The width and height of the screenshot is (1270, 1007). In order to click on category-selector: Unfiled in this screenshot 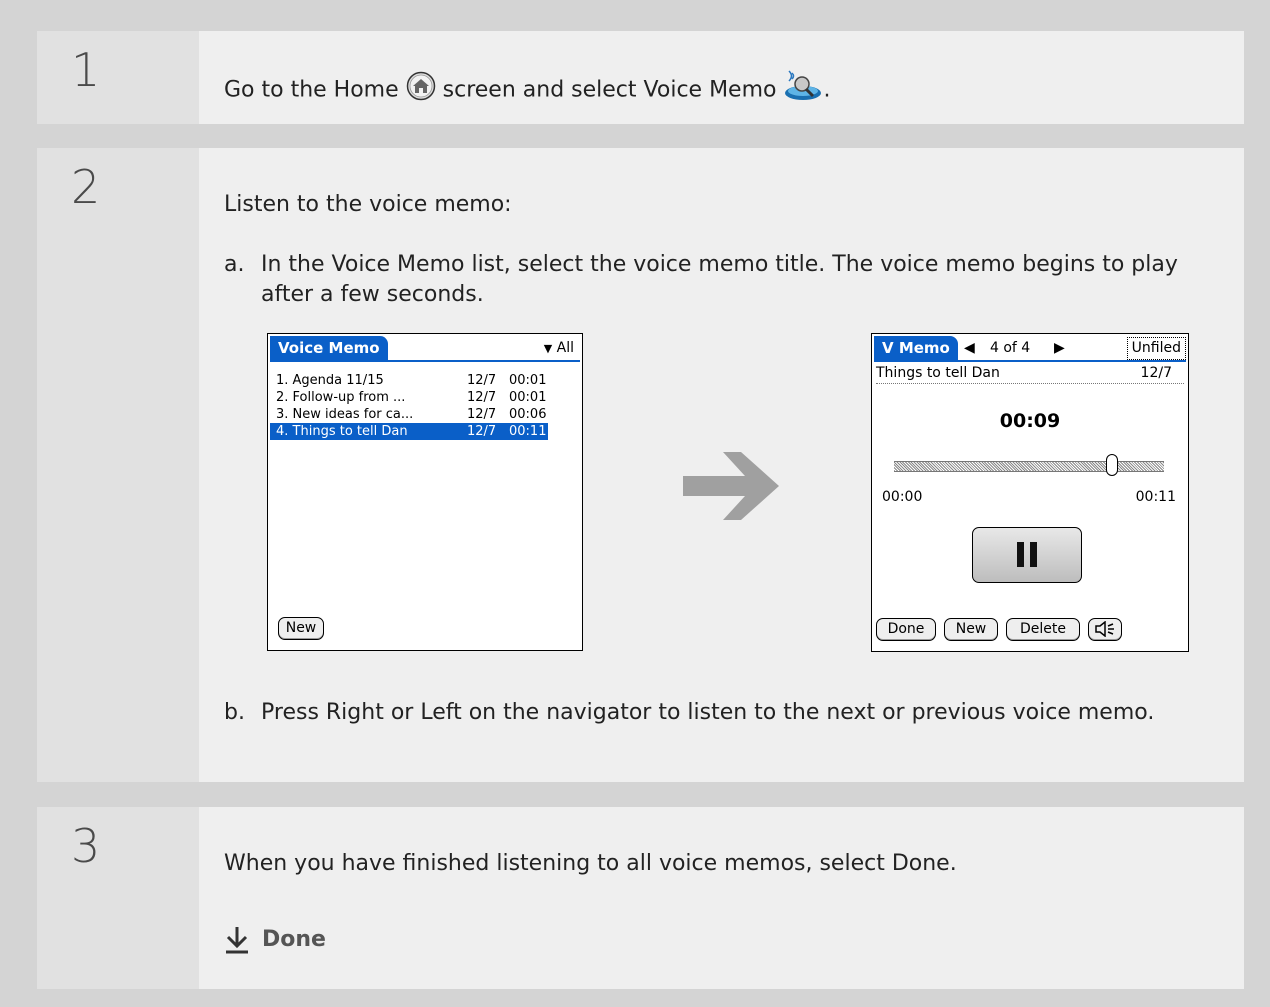, I will do `click(1156, 348)`.